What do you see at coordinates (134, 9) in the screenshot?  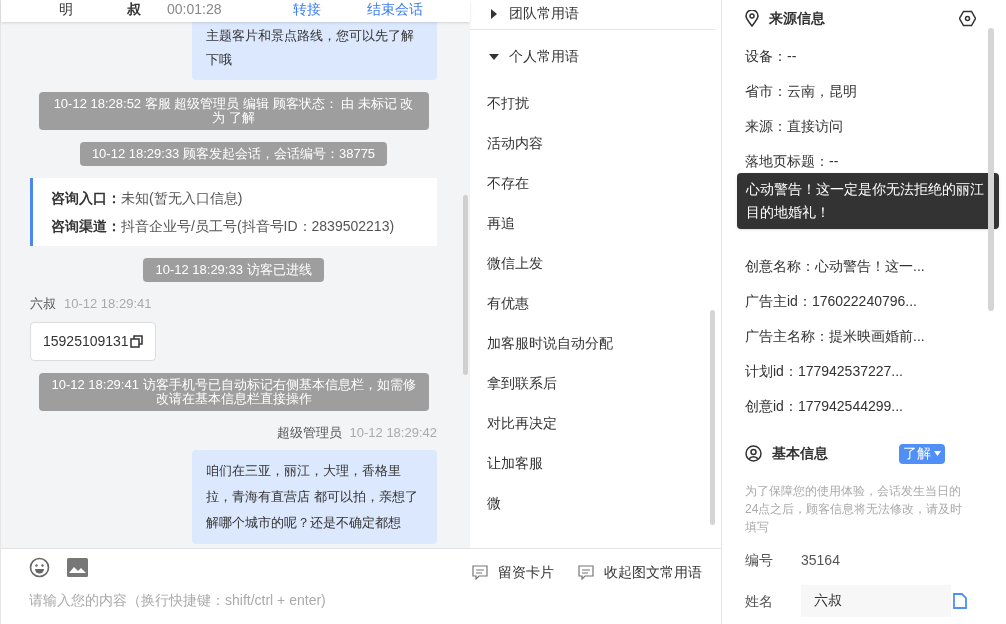 I see `visitor-name: 叔` at bounding box center [134, 9].